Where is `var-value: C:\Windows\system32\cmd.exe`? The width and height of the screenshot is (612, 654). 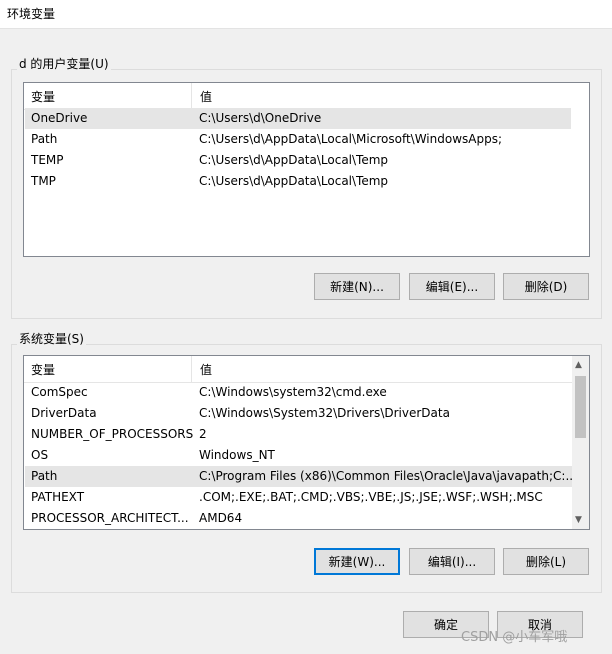
var-value: C:\Windows\system32\cmd.exe is located at coordinates (293, 392).